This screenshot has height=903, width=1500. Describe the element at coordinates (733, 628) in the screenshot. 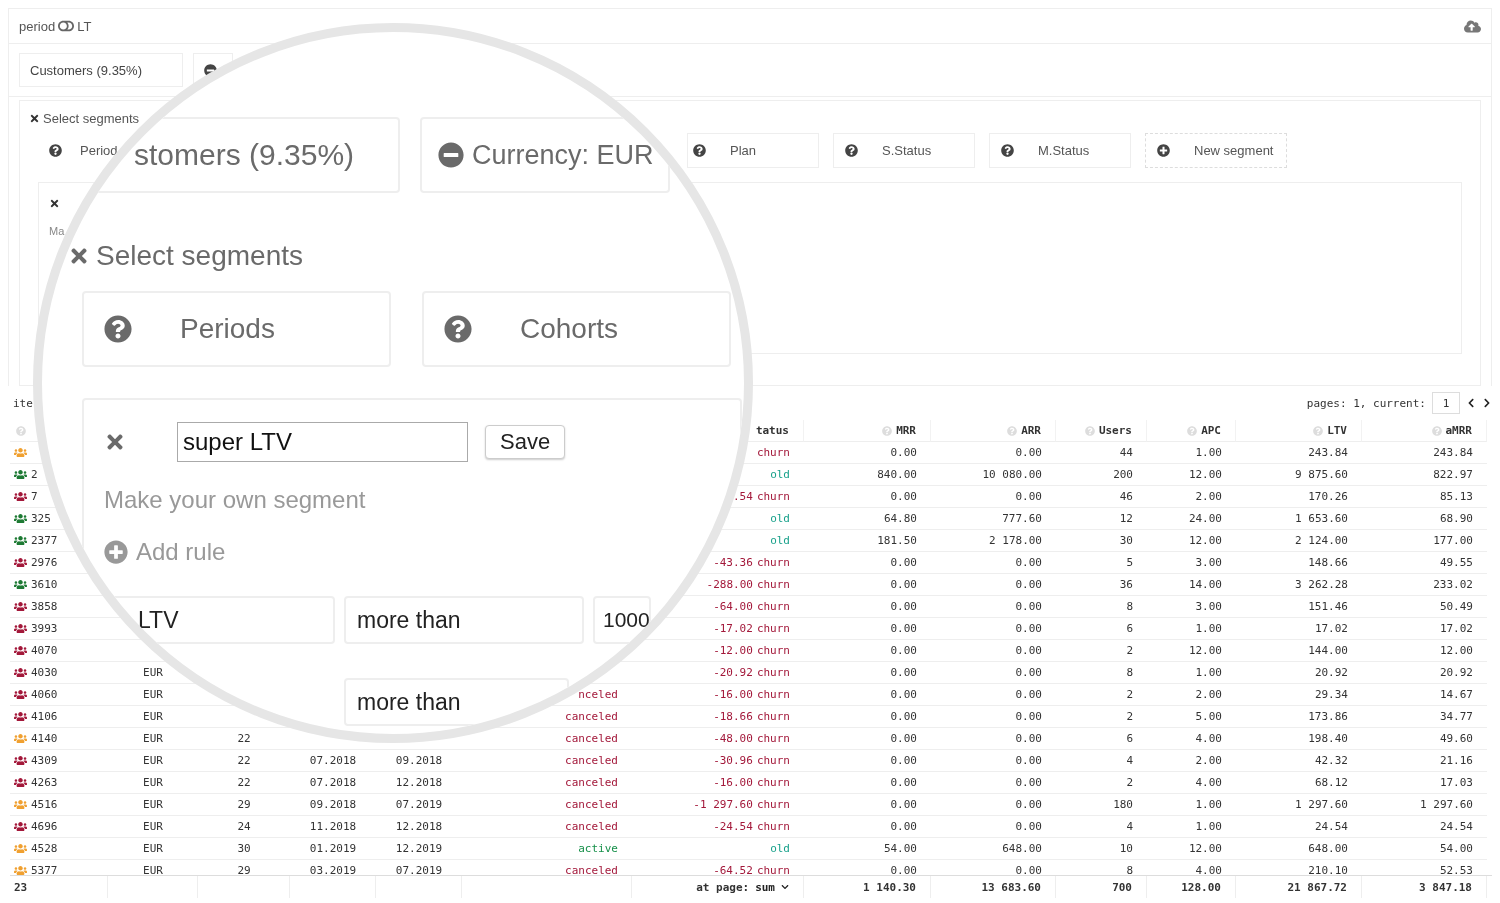

I see `table-cell: -17.02` at that location.